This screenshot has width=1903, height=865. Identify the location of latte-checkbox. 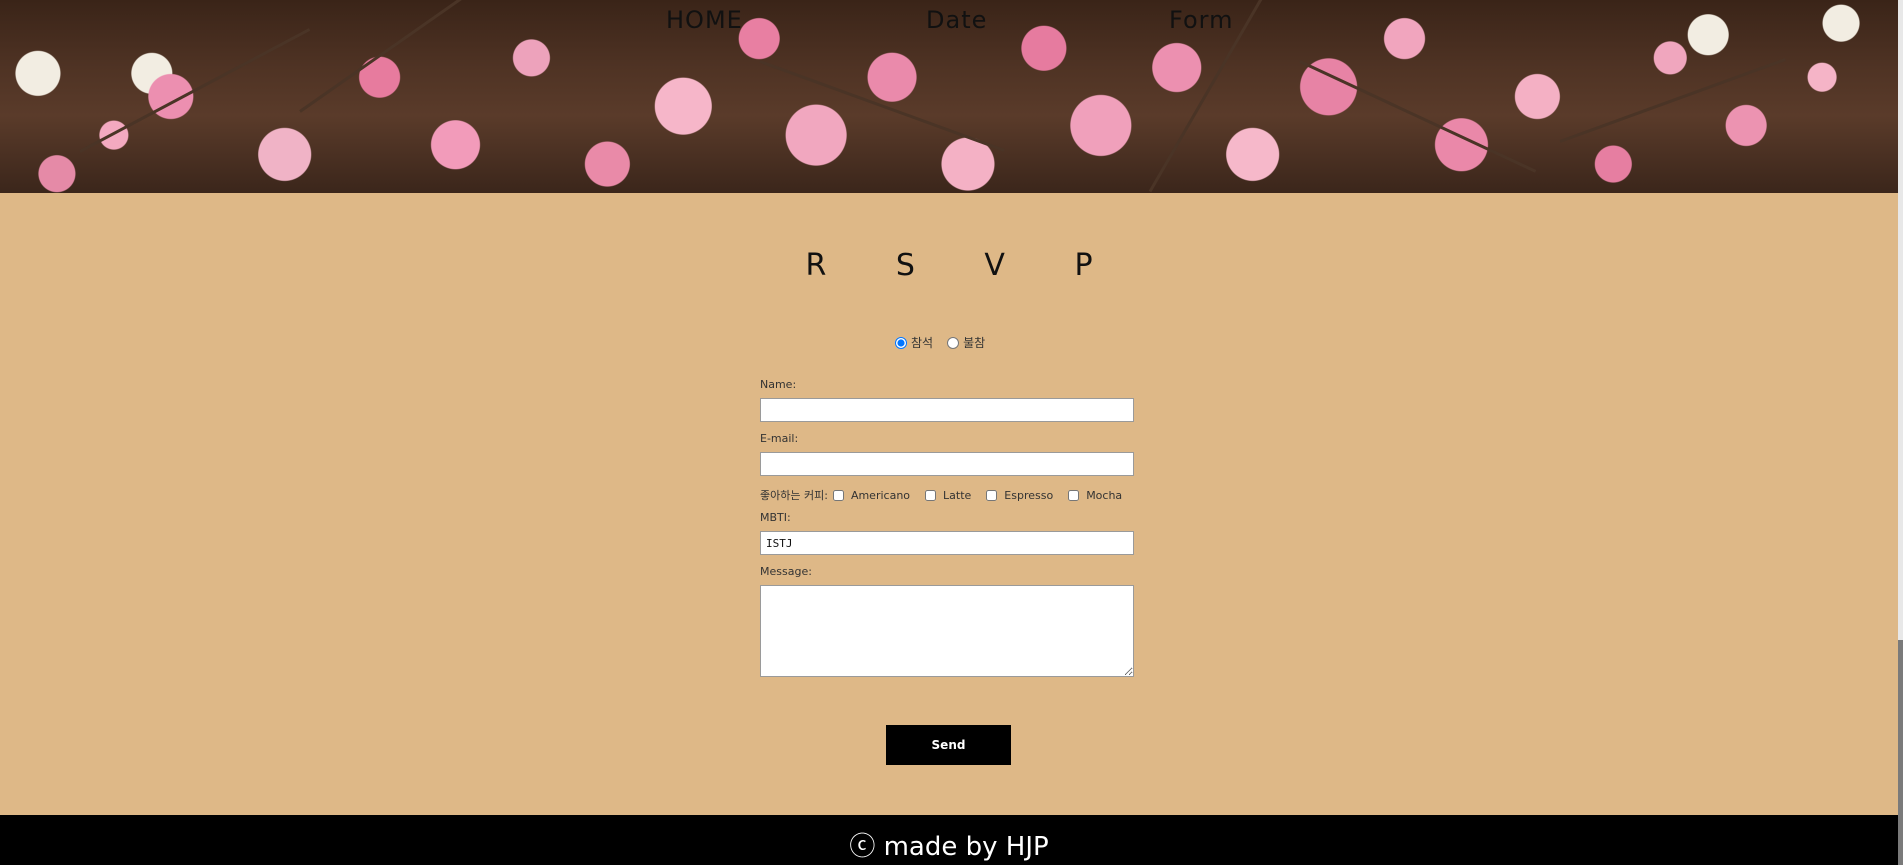
(931, 495).